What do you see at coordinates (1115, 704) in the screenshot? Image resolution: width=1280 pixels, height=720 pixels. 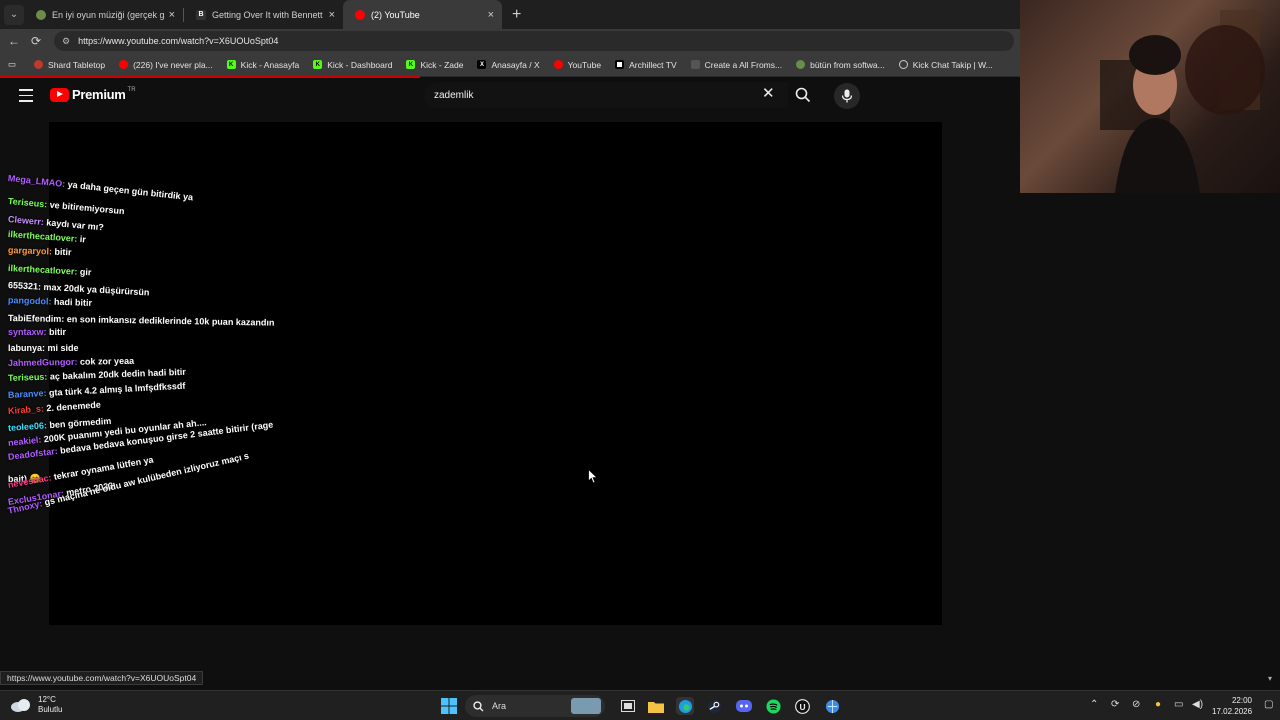 I see `sync-icon: ⟳` at bounding box center [1115, 704].